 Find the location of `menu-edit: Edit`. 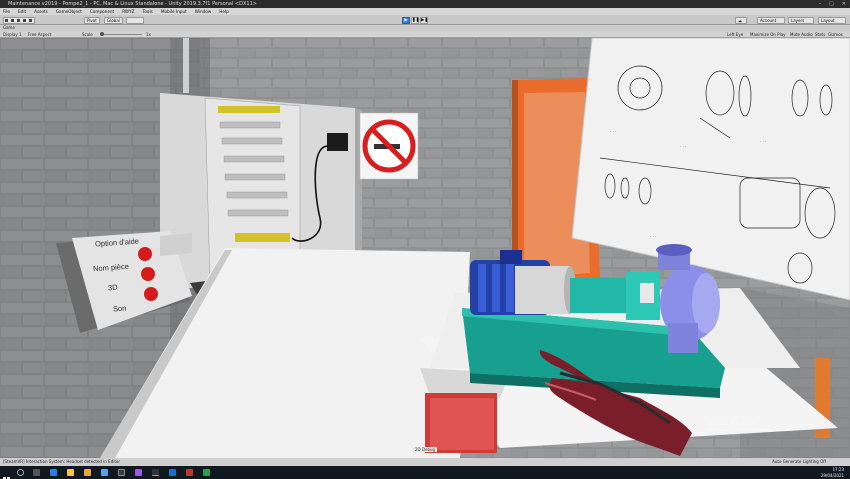

menu-edit: Edit is located at coordinates (22, 11).